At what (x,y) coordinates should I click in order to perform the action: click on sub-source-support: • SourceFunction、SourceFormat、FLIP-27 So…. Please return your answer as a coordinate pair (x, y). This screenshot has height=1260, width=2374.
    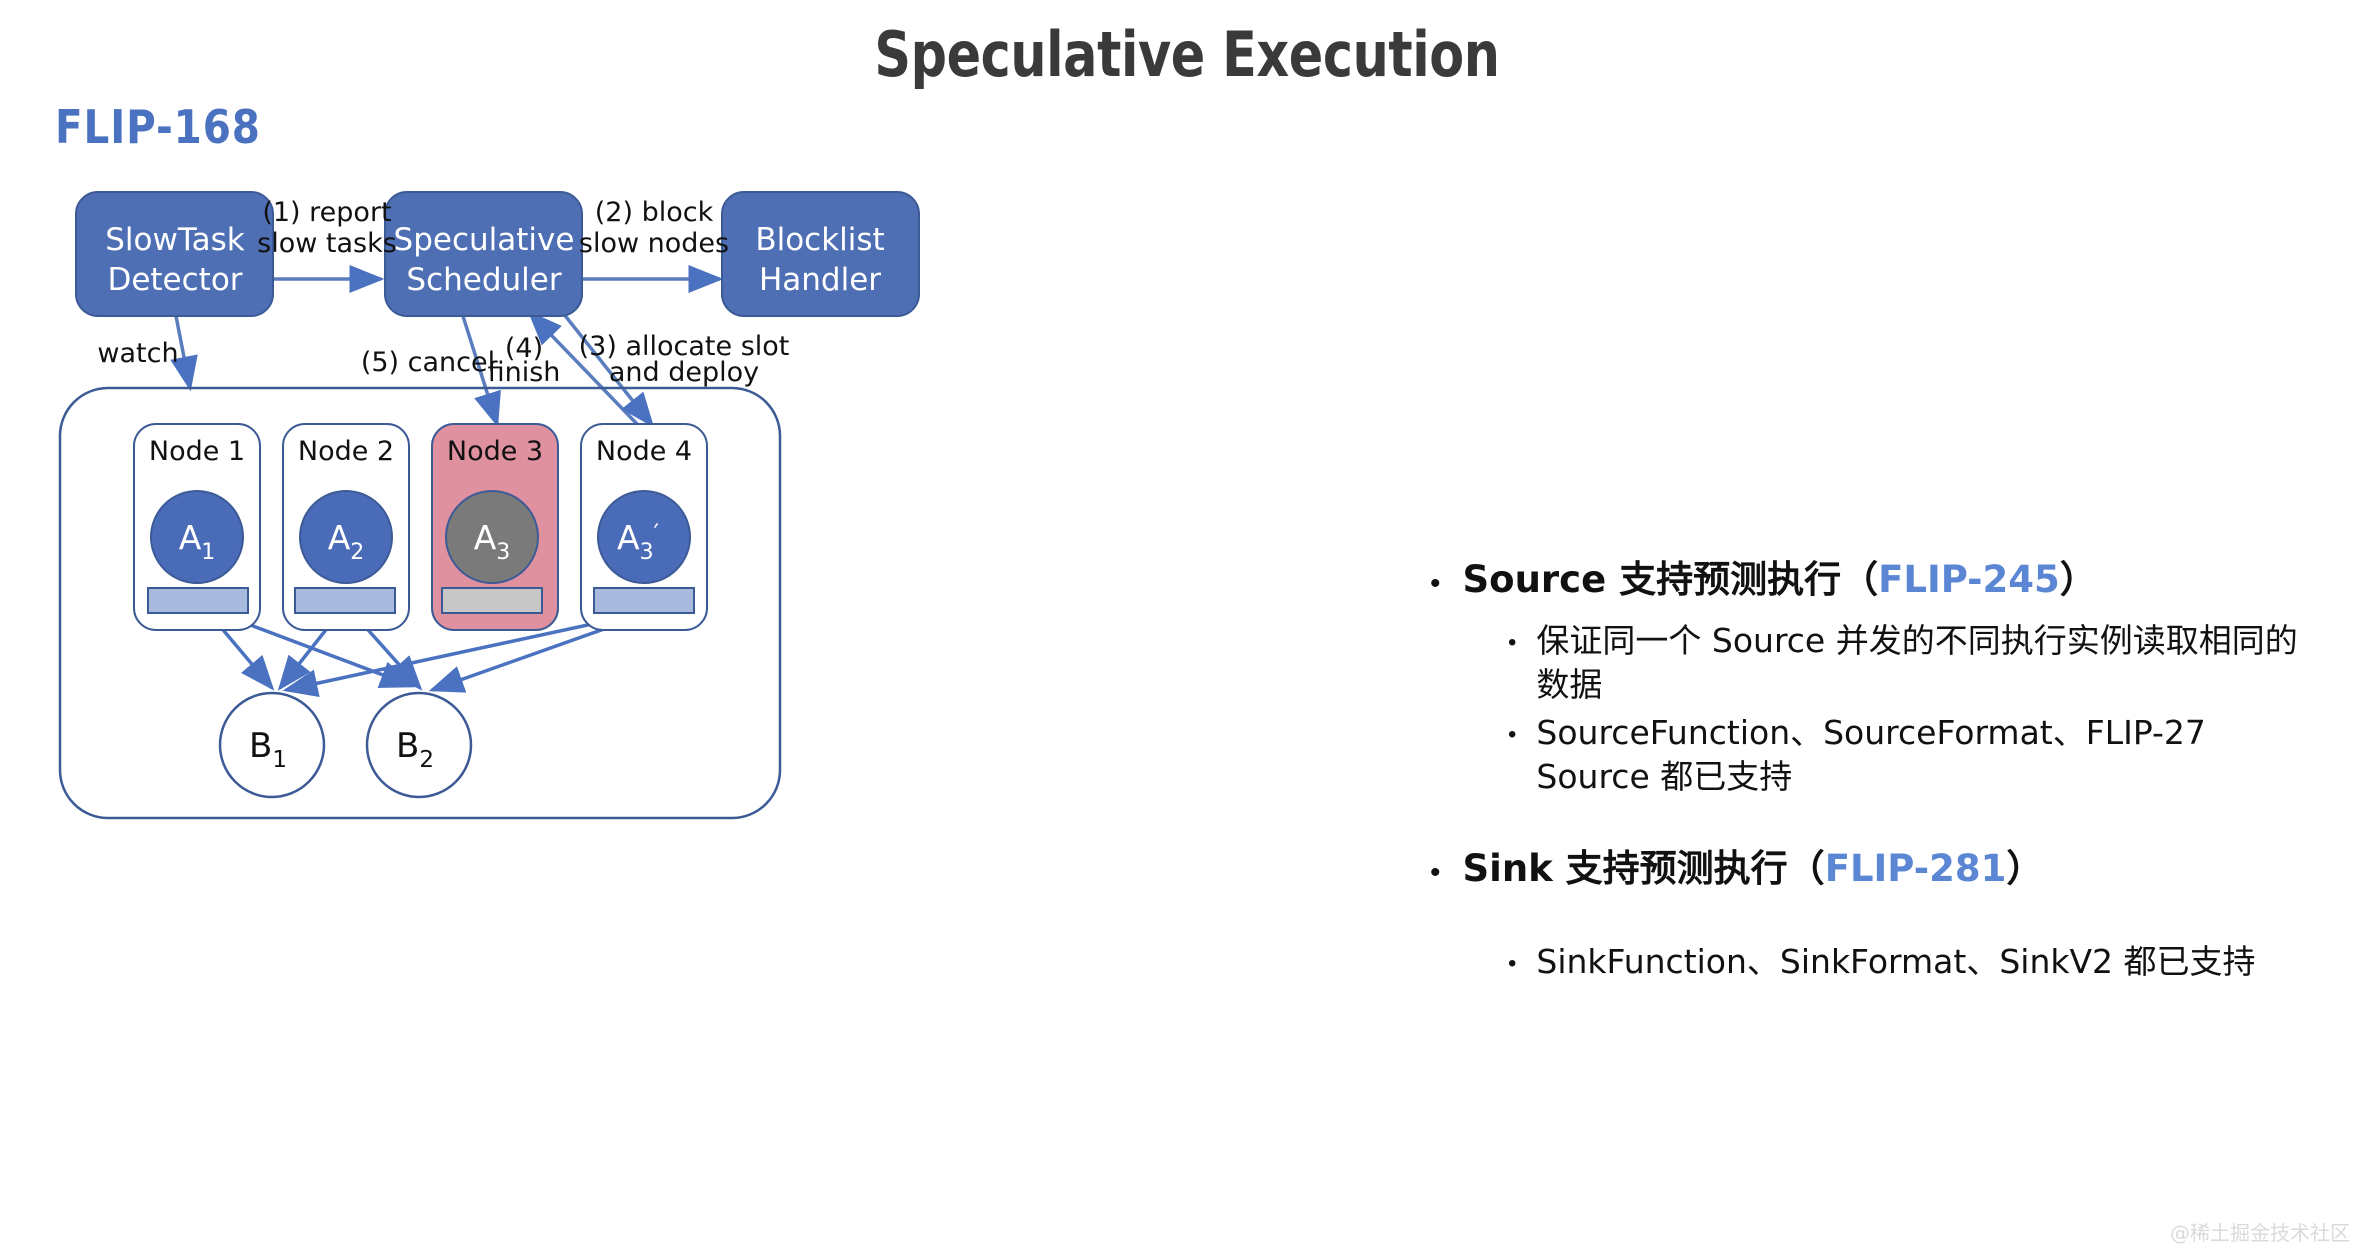
    Looking at the image, I should click on (1919, 755).